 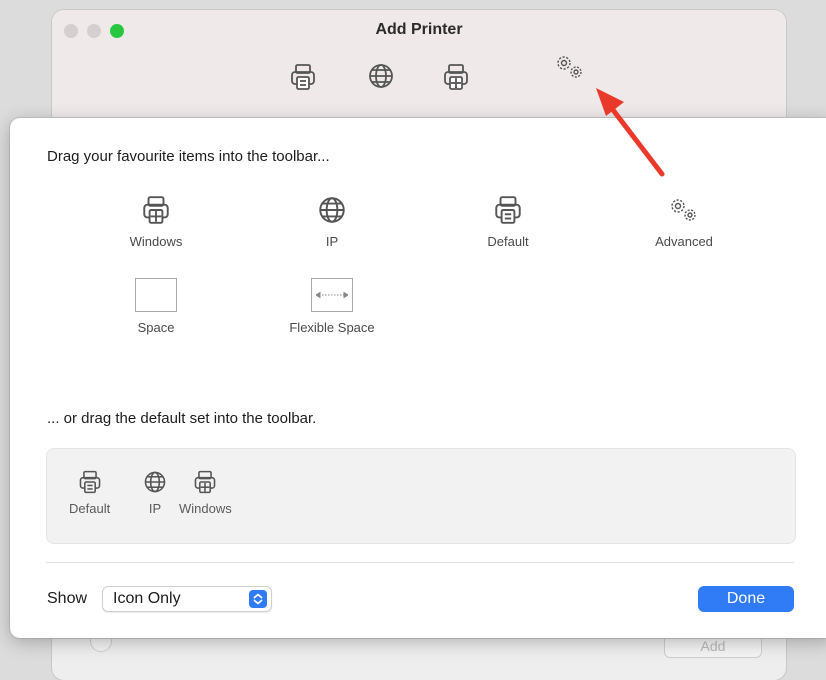 What do you see at coordinates (90, 508) in the screenshot?
I see `default-set-label: Default` at bounding box center [90, 508].